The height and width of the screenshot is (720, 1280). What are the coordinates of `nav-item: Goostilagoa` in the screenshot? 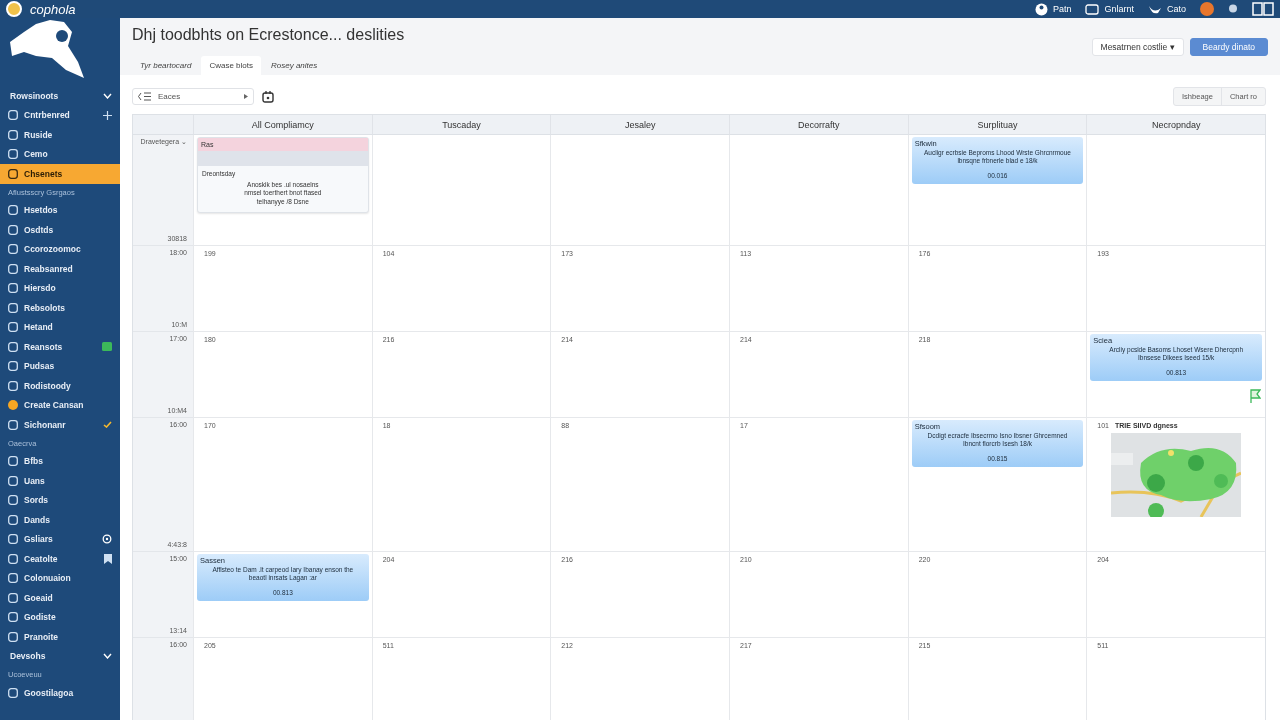 It's located at (60, 693).